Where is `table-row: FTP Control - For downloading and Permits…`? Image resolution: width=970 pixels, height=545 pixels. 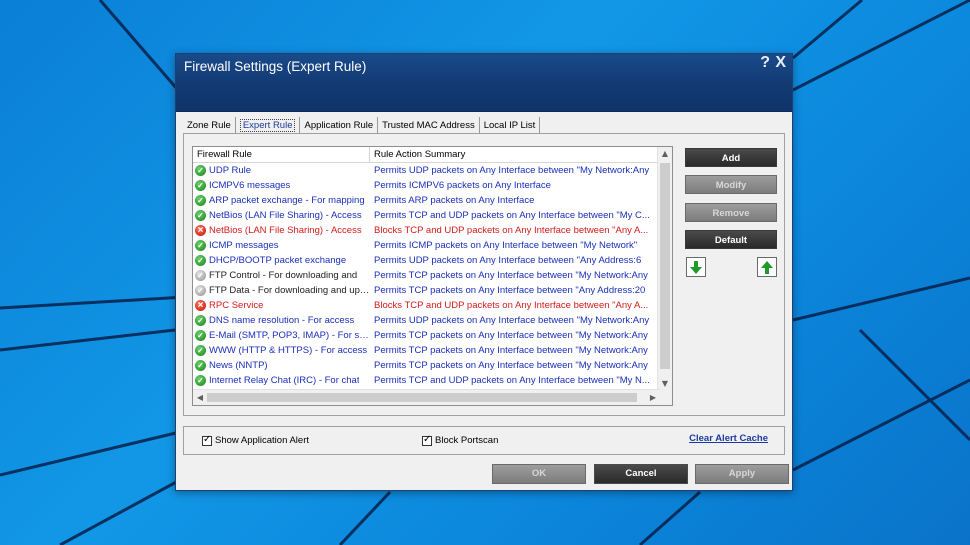
table-row: FTP Control - For downloading and Permits… is located at coordinates (425, 275).